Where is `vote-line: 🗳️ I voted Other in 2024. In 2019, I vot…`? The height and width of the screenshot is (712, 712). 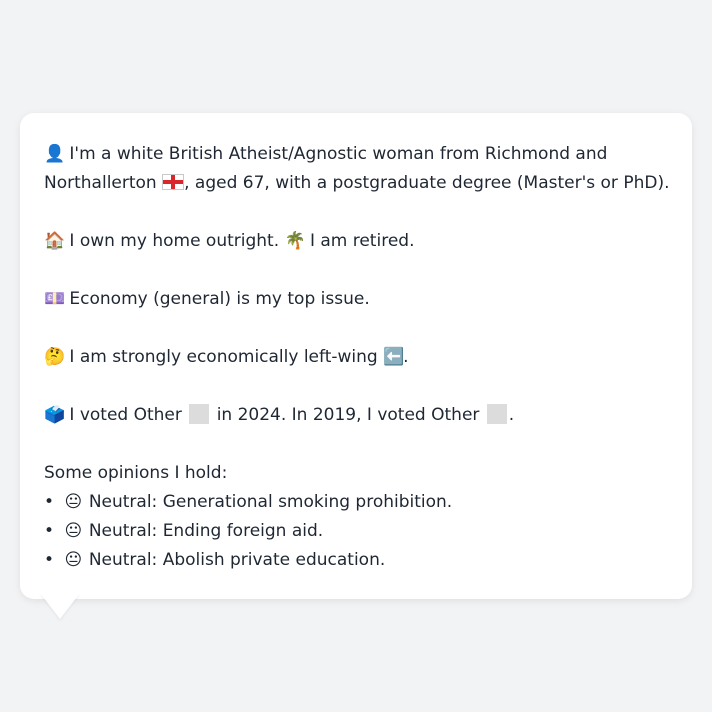
vote-line: 🗳️ I voted Other in 2024. In 2019, I vot… is located at coordinates (356, 415).